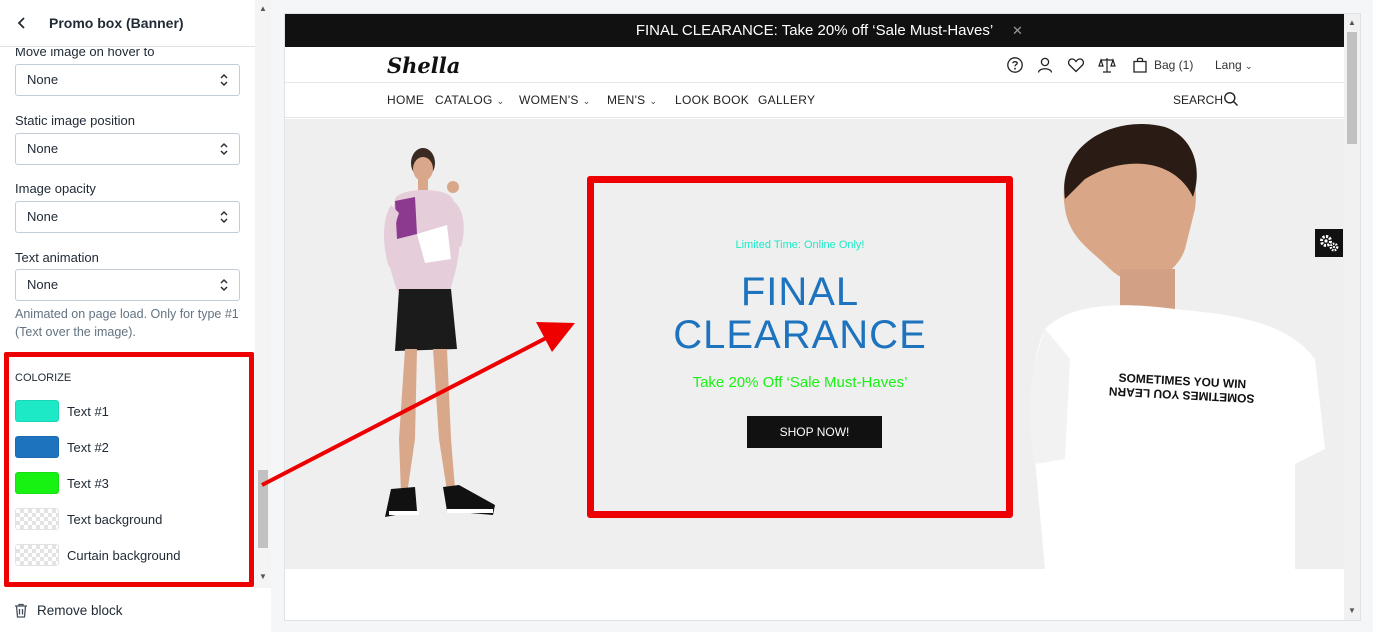 The image size is (1373, 632). Describe the element at coordinates (1015, 65) in the screenshot. I see `help-icon` at that location.